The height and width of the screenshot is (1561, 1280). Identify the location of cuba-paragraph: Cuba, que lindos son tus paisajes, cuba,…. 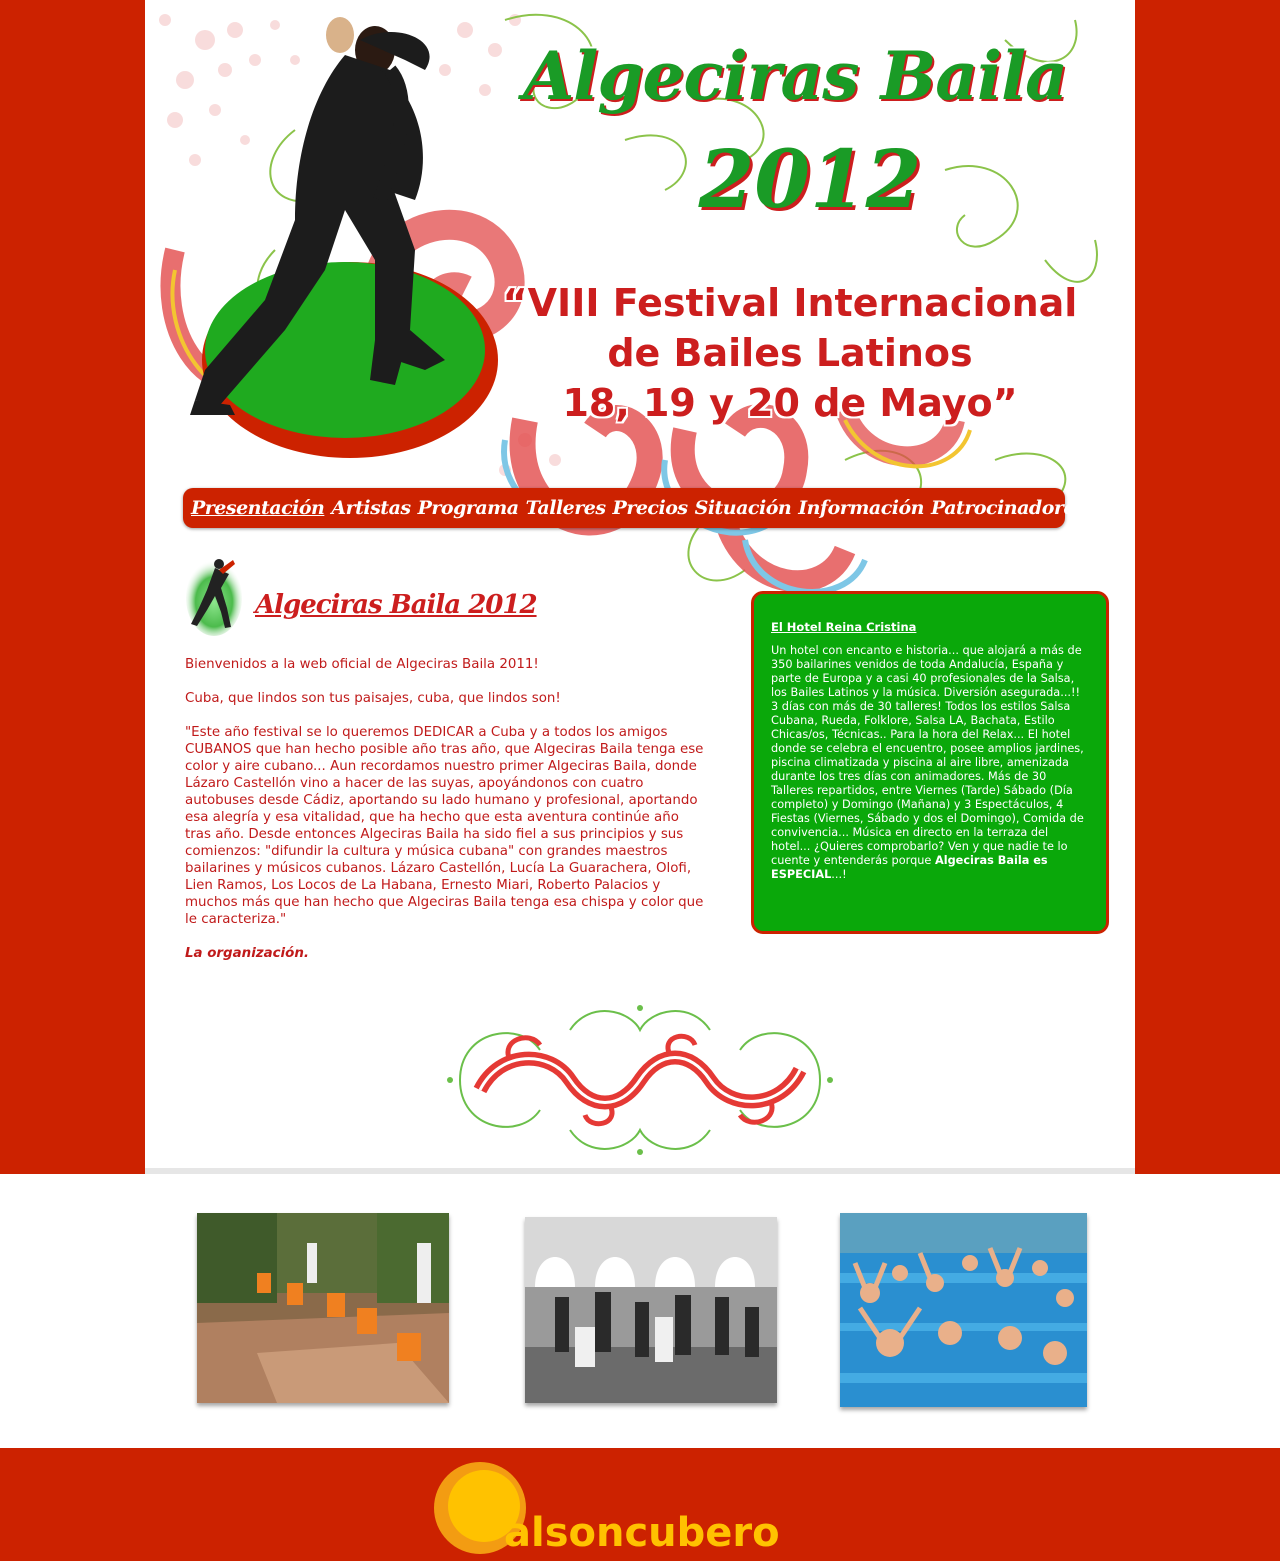
(373, 698).